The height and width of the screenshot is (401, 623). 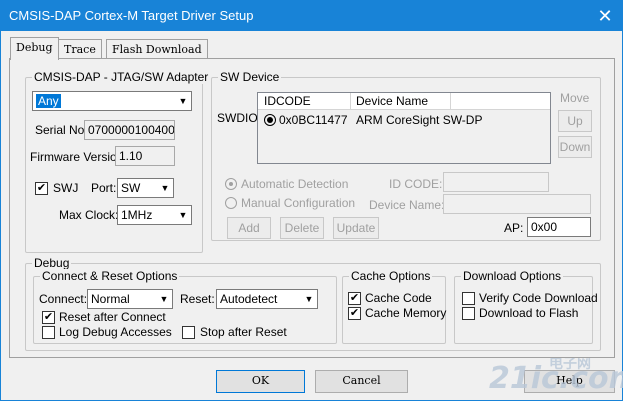 I want to click on col-idcode: IDCODE, so click(x=287, y=101).